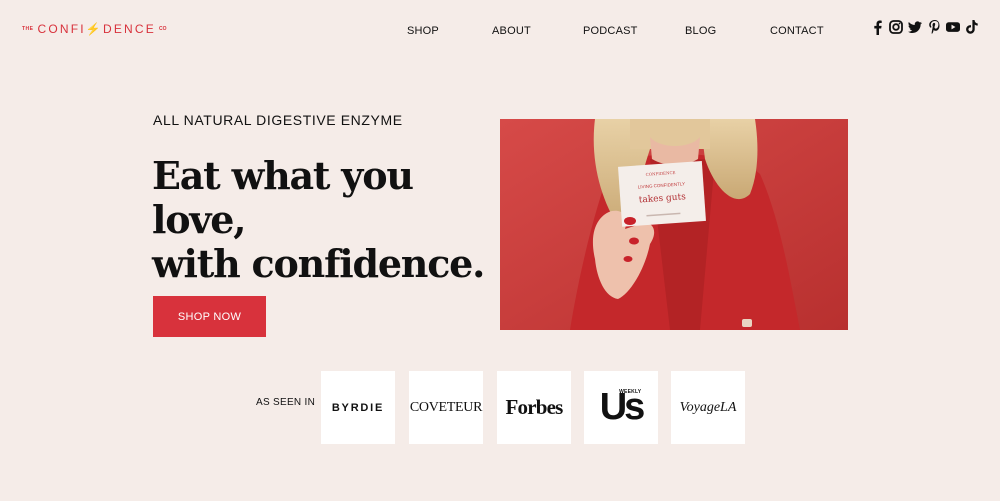  I want to click on nav-blog: BLOG, so click(700, 31).